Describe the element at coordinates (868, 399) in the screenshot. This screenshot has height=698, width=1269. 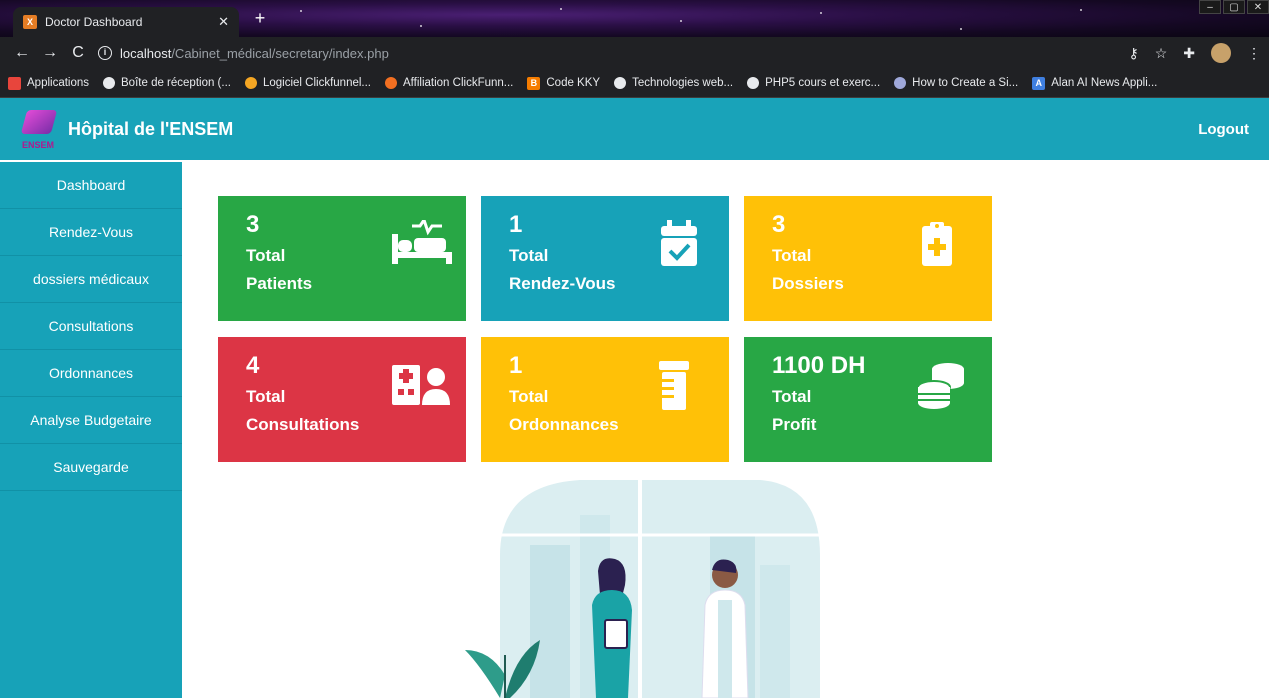
I see `card-profit: 1100 DH Total Profit` at that location.